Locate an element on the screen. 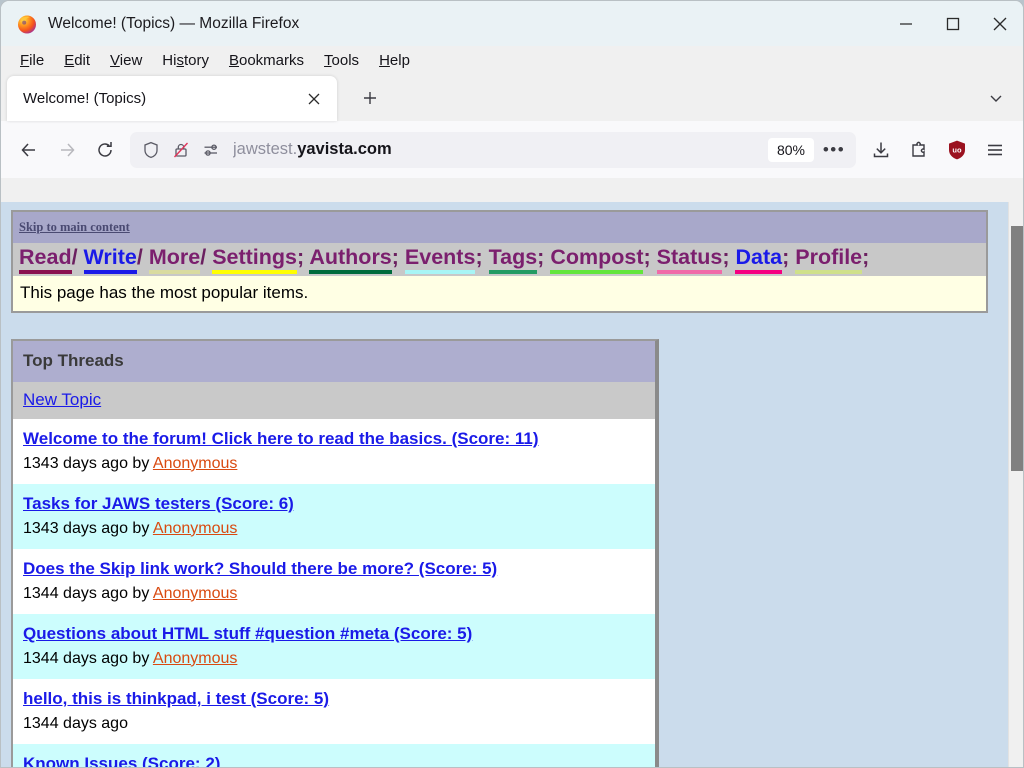 The height and width of the screenshot is (768, 1024). skip-to-main-content-link: Skip to main content is located at coordinates (74, 227).